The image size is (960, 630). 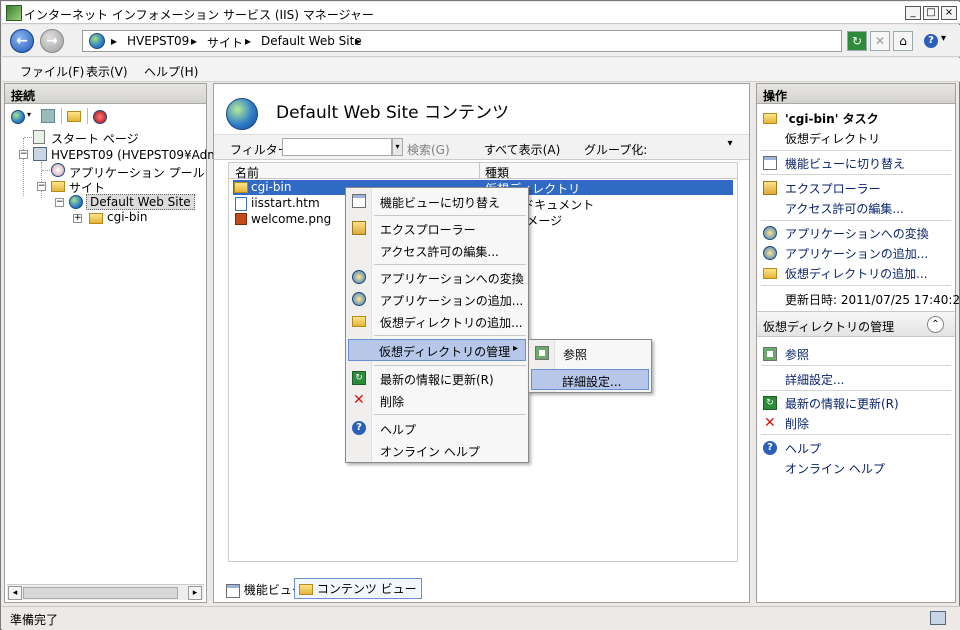 I want to click on toolbar-divider, so click(x=87, y=116).